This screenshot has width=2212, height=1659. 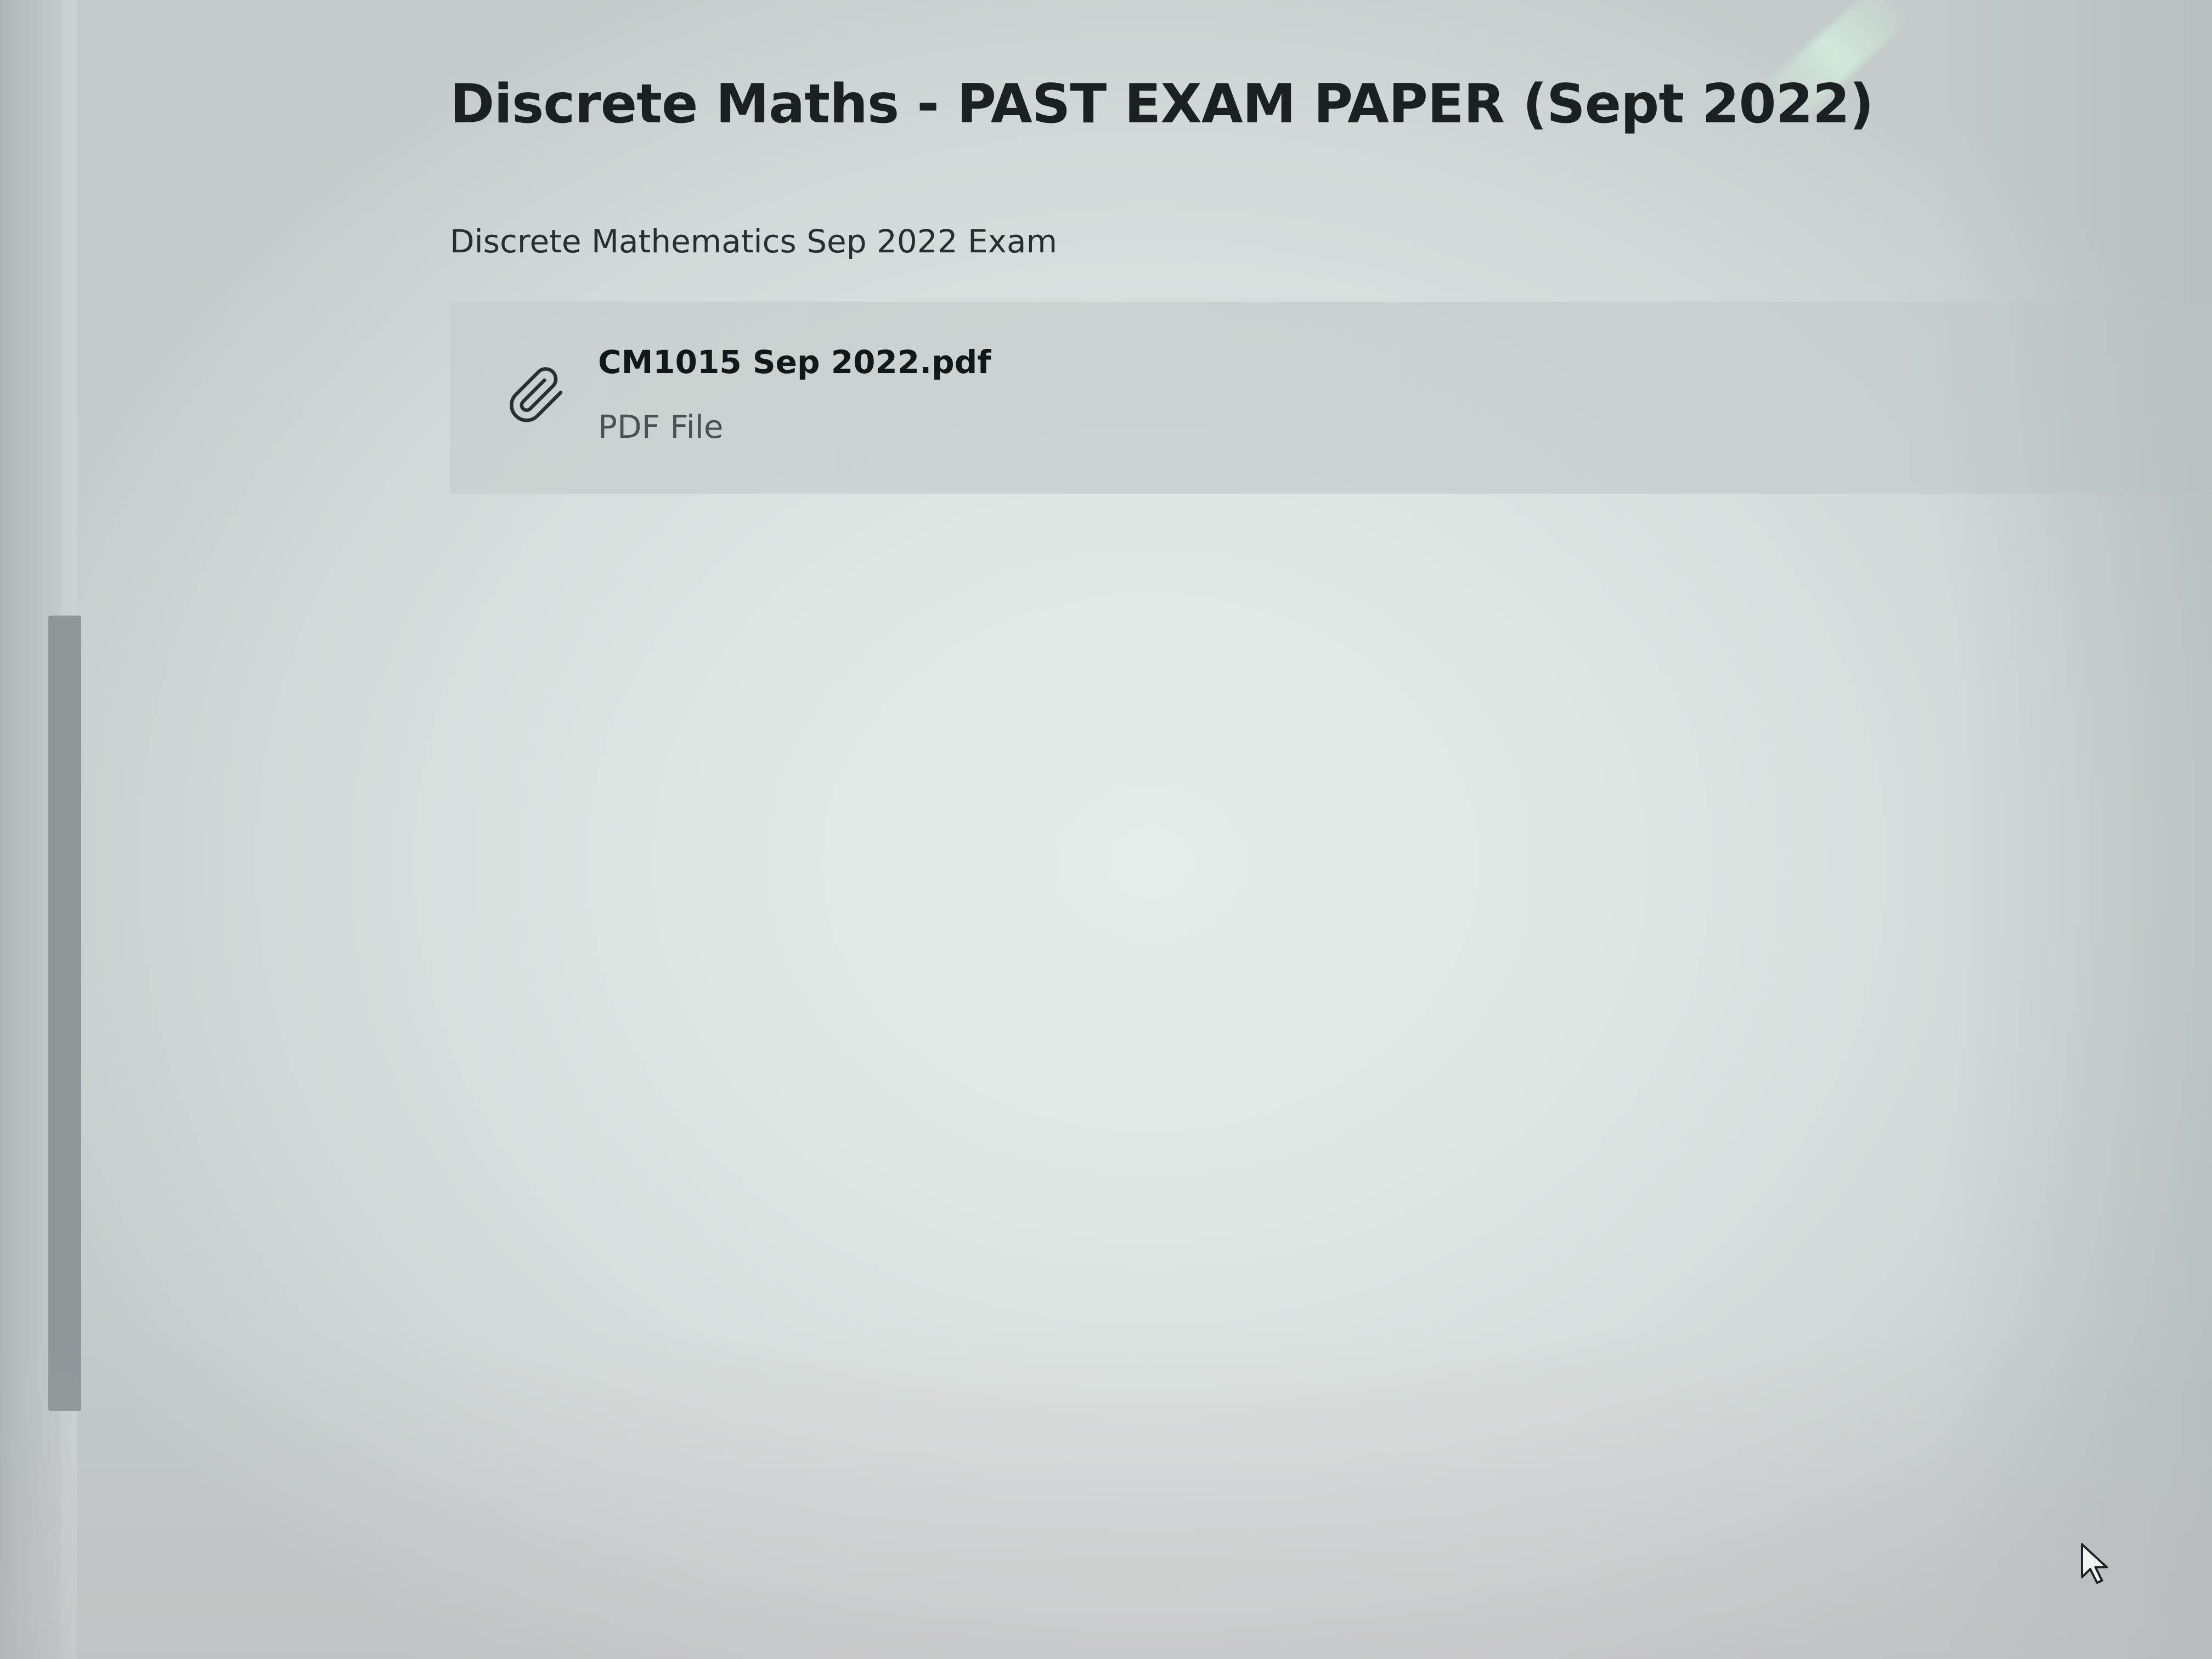 What do you see at coordinates (661, 426) in the screenshot?
I see `attachment-file-type: PDF File` at bounding box center [661, 426].